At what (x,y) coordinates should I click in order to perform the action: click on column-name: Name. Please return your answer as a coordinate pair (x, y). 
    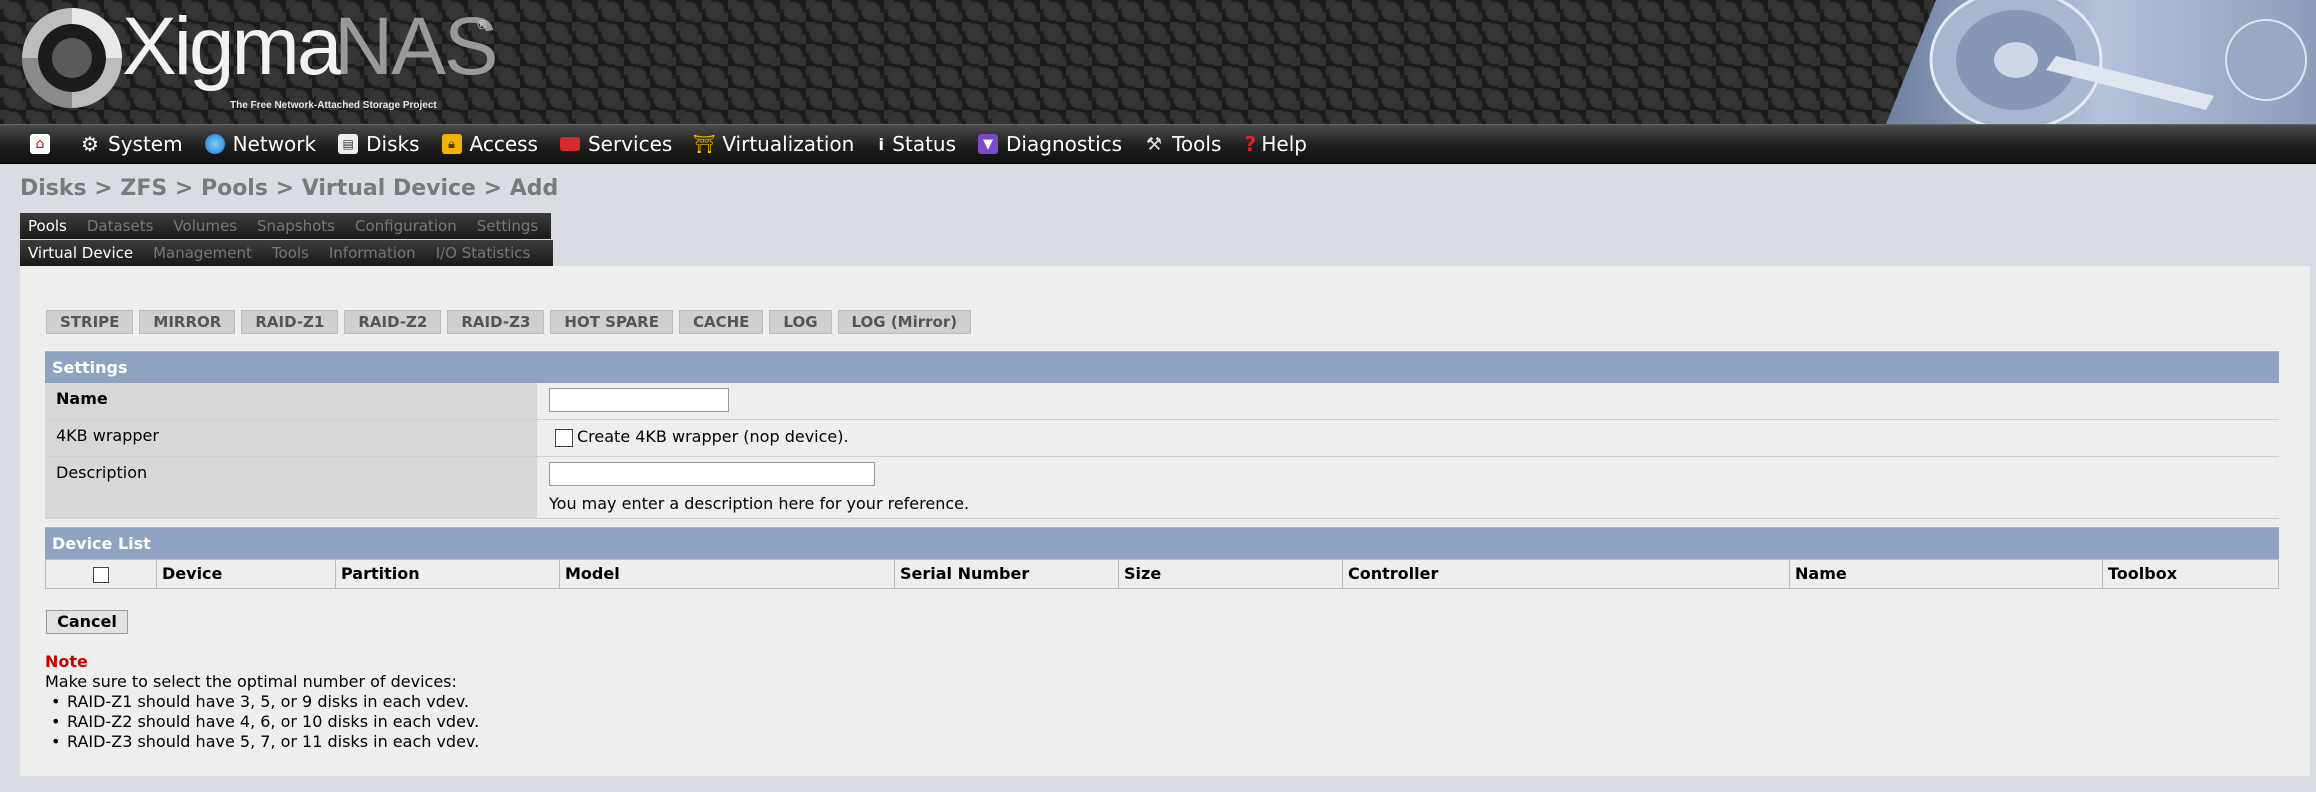
    Looking at the image, I should click on (1946, 574).